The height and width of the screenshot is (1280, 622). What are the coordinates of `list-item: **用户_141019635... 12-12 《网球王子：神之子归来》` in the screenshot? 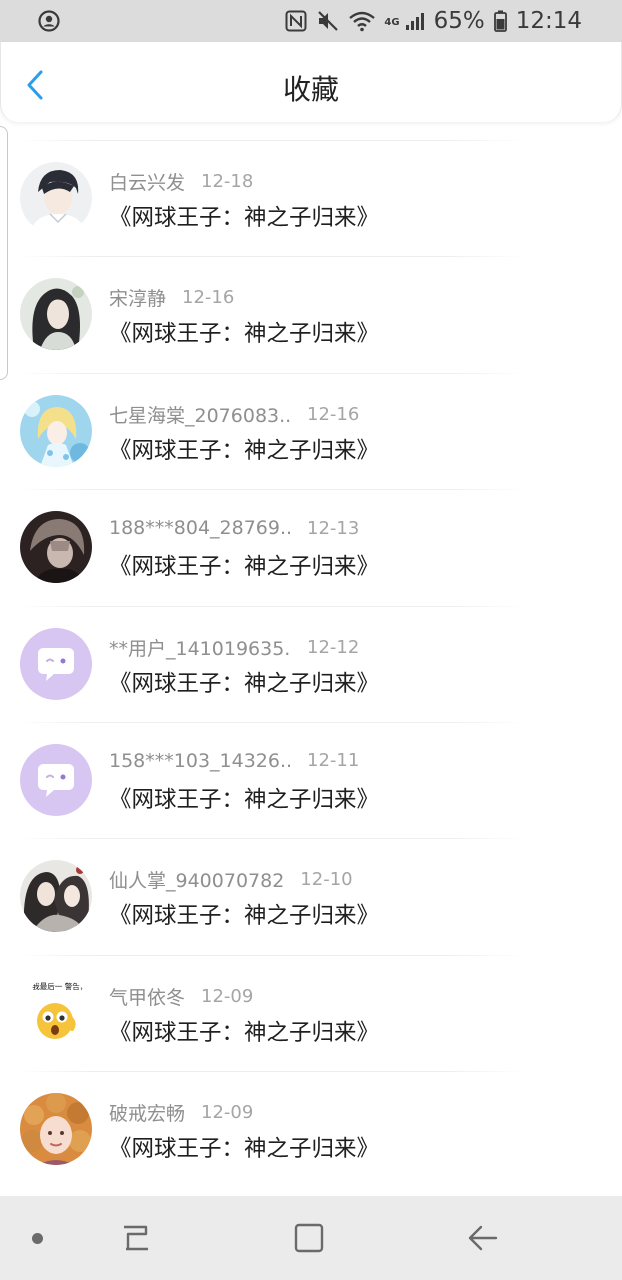 It's located at (311, 663).